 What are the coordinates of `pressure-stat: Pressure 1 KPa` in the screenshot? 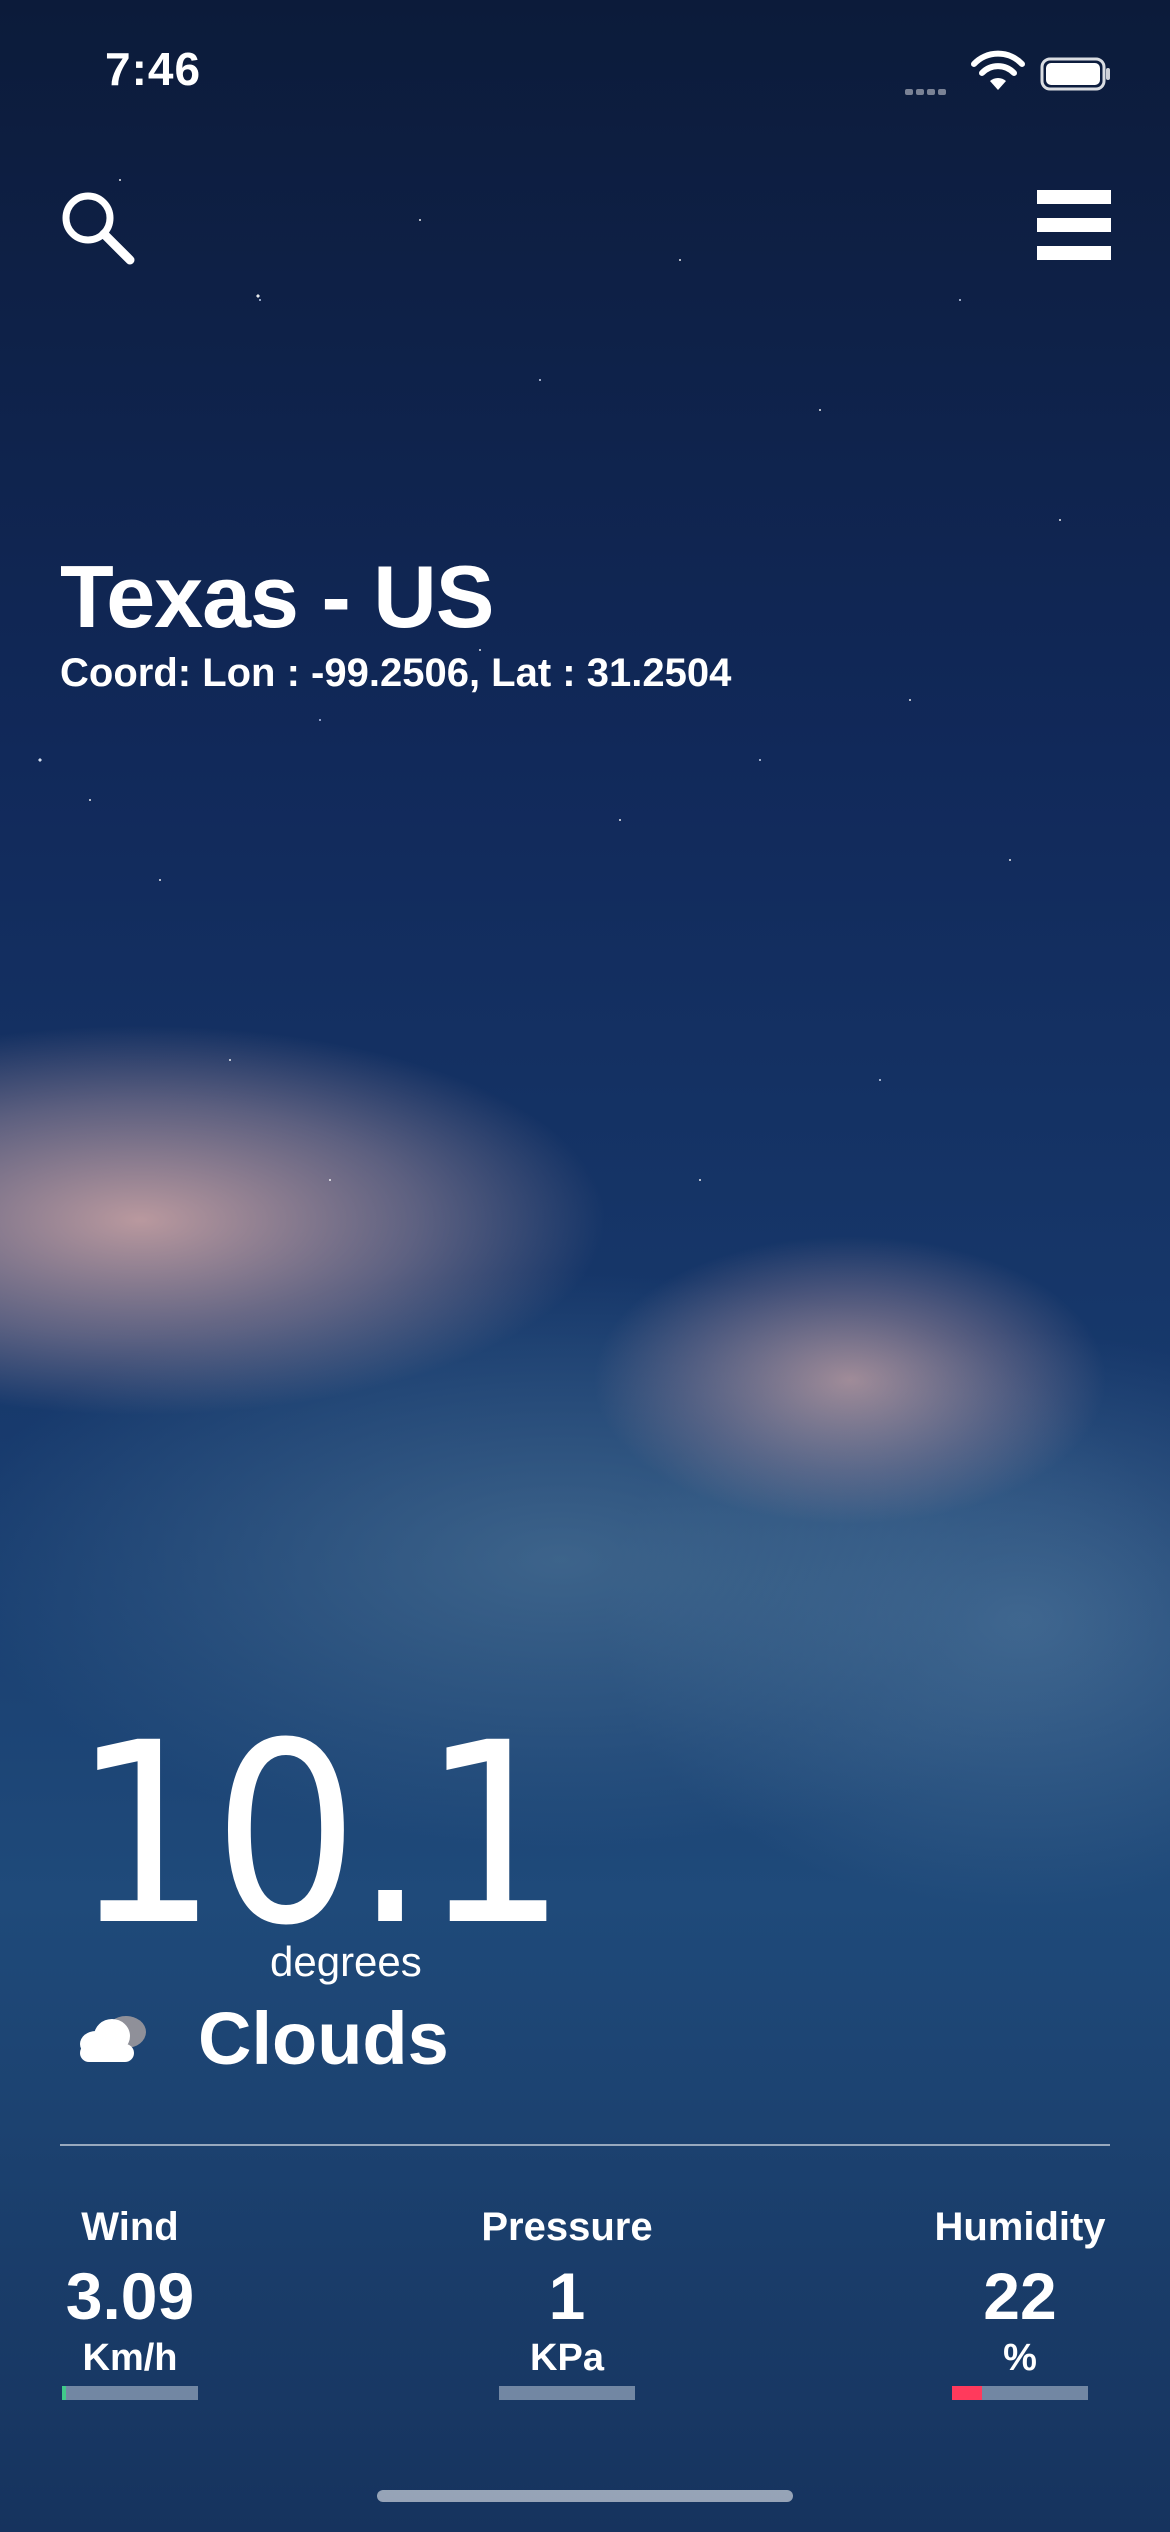 It's located at (567, 2300).